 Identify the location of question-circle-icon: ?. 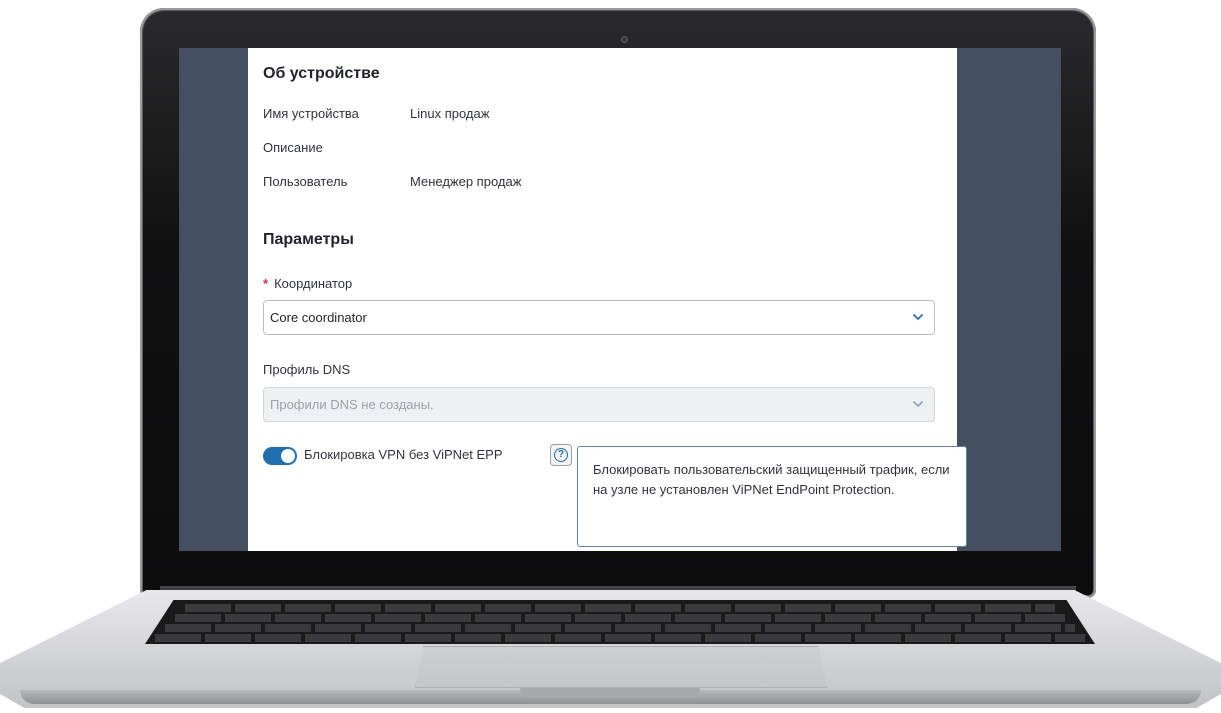
(561, 455).